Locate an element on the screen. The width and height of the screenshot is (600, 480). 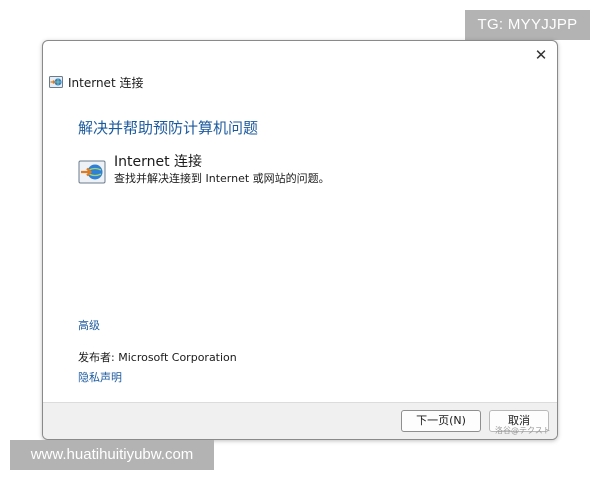
watermark-bottom: www.huatihuitiyubw.com is located at coordinates (112, 455).